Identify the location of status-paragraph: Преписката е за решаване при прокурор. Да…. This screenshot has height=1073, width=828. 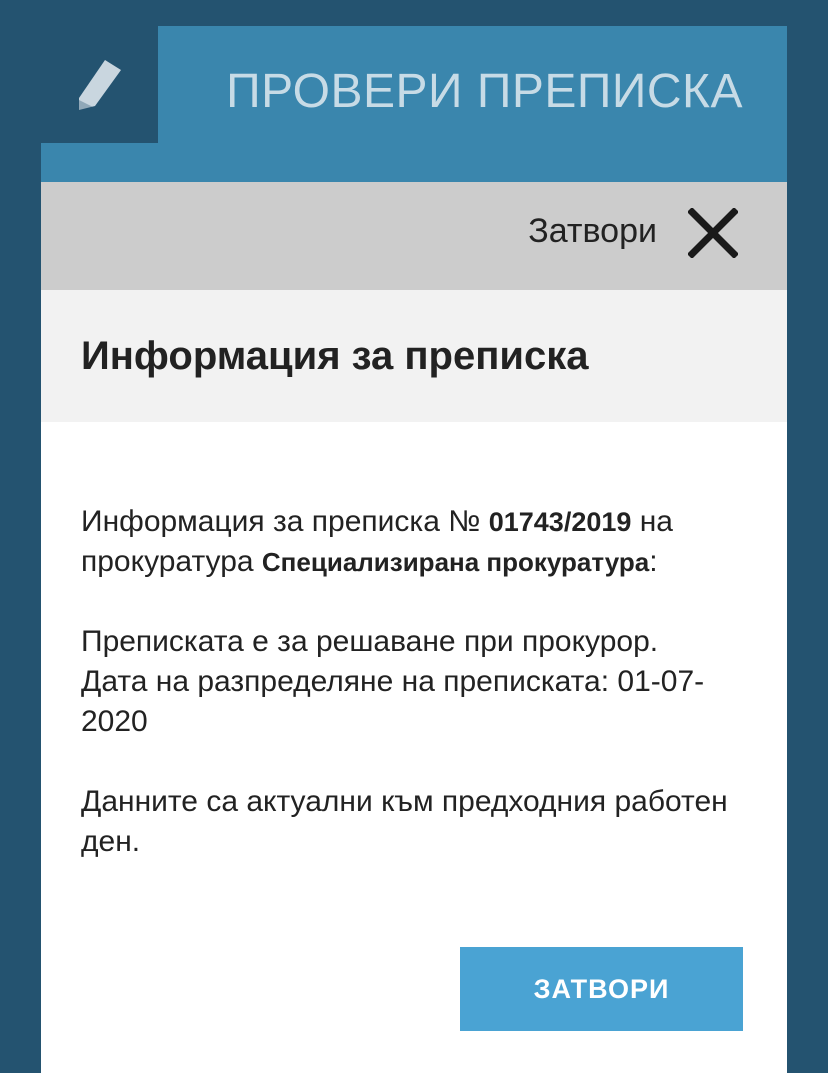
(416, 682).